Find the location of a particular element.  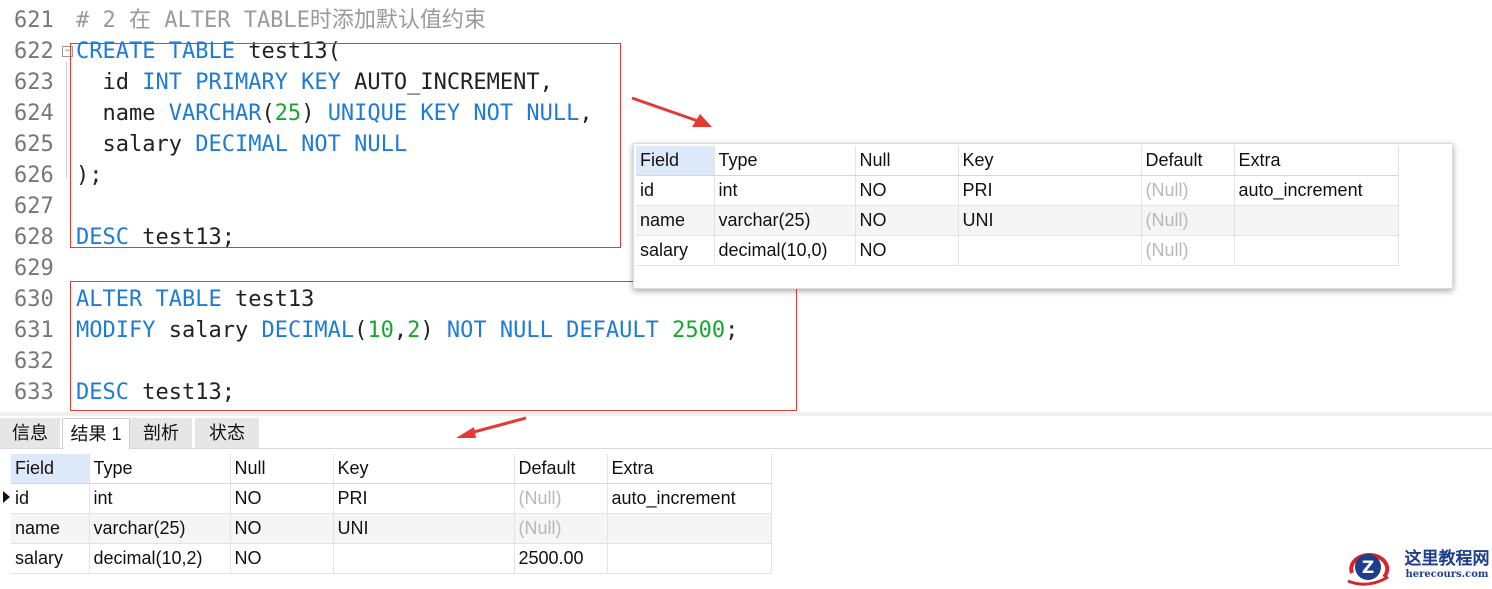

fold-guide is located at coordinates (66, 120).